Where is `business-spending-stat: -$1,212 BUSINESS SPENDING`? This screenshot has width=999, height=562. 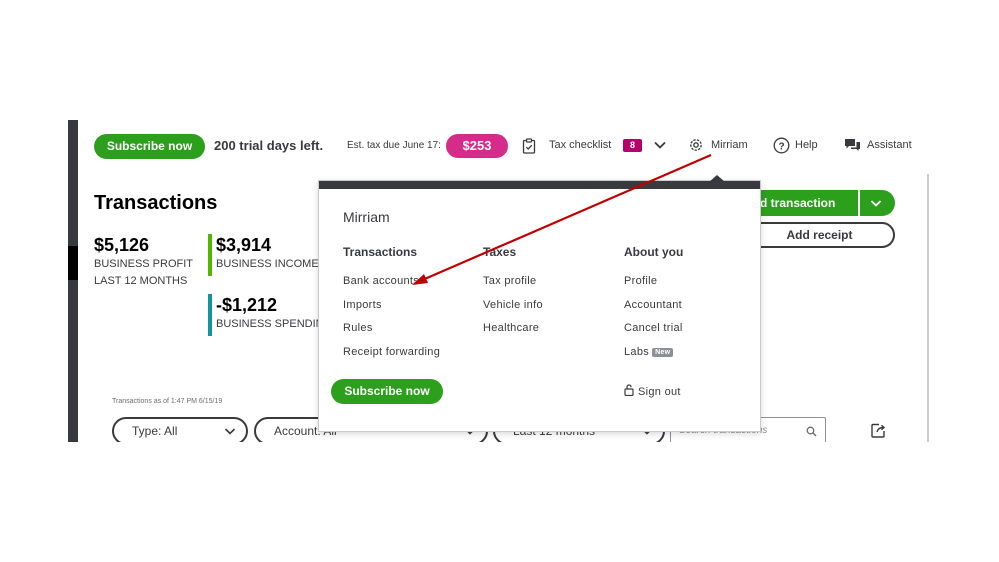 business-spending-stat: -$1,212 BUSINESS SPENDING is located at coordinates (270, 315).